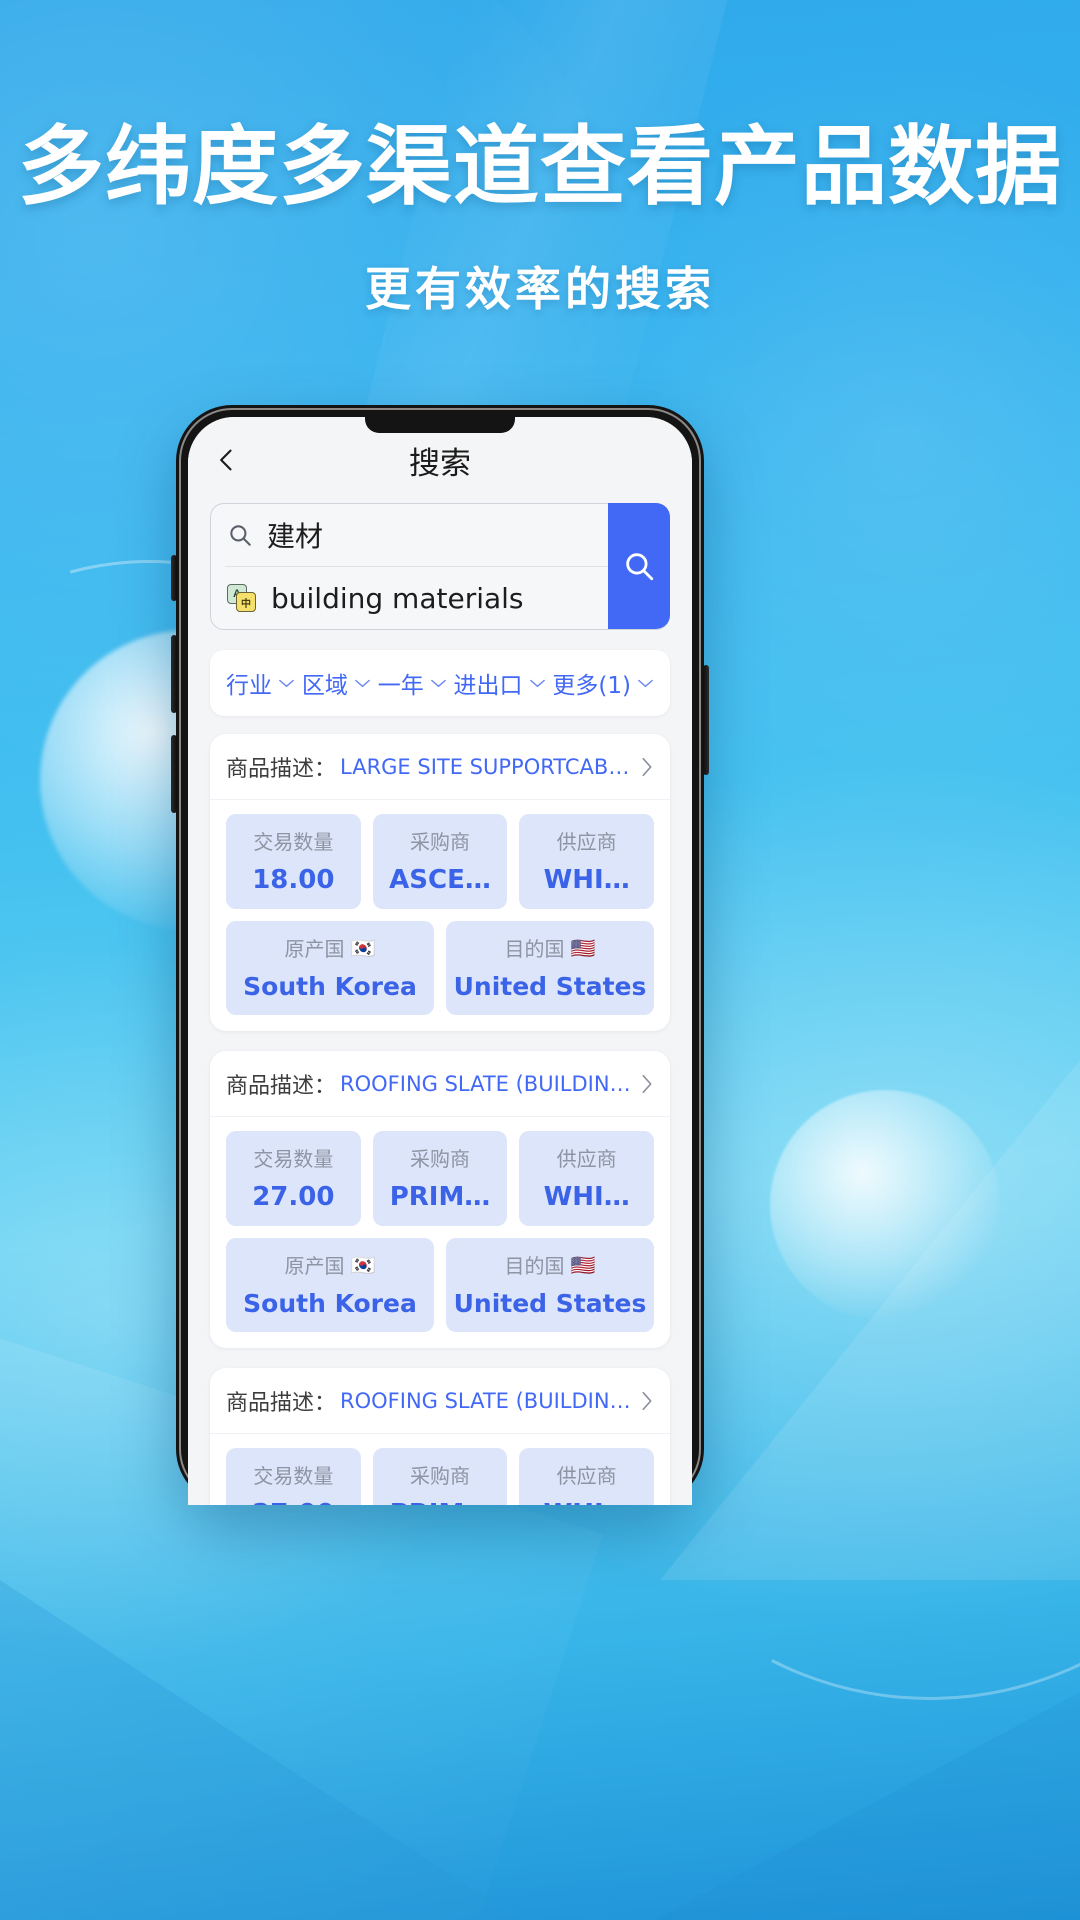  I want to click on decor-glow-right, so click(885, 1205).